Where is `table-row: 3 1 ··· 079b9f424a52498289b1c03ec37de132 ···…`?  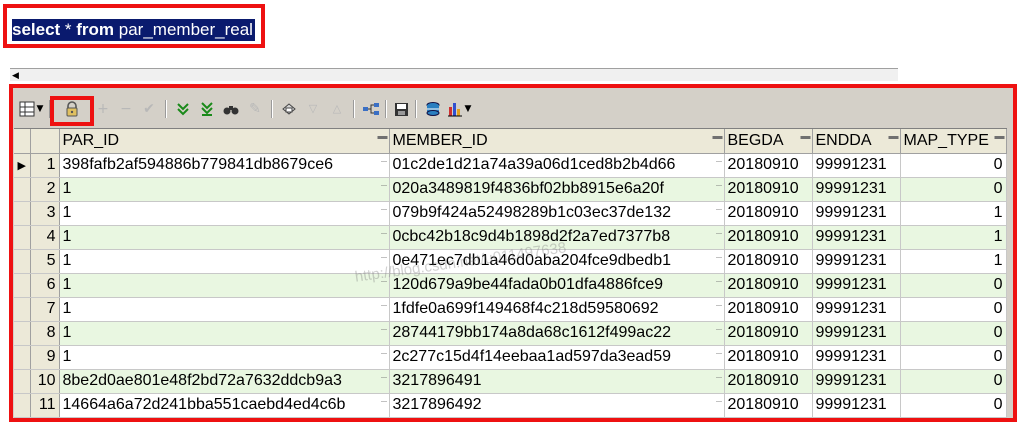
table-row: 3 1 ··· 079b9f424a52498289b1c03ec37de132 ···… is located at coordinates (510, 213).